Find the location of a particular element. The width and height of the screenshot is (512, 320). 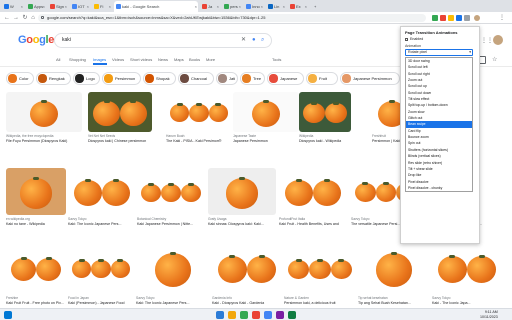

google-logo: Google is located at coordinates (36, 40).